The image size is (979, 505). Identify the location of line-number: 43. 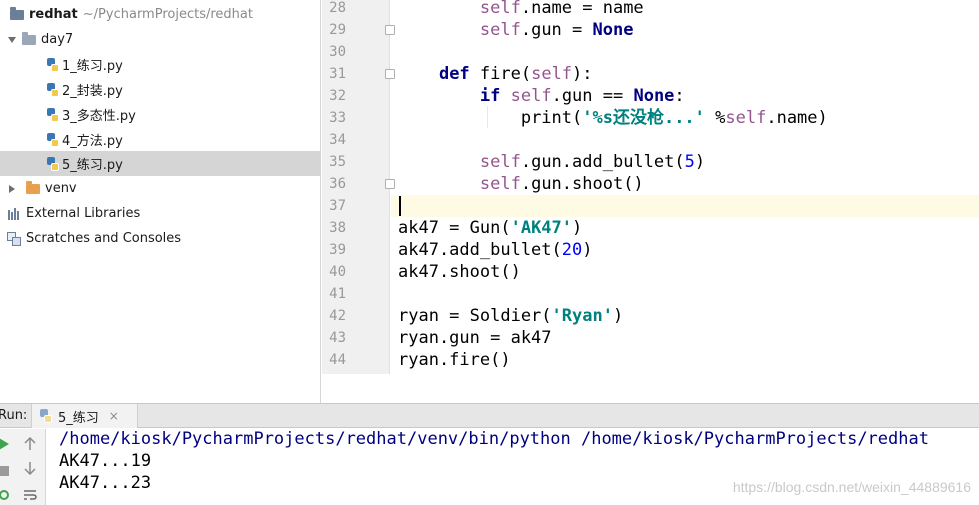
(337, 338).